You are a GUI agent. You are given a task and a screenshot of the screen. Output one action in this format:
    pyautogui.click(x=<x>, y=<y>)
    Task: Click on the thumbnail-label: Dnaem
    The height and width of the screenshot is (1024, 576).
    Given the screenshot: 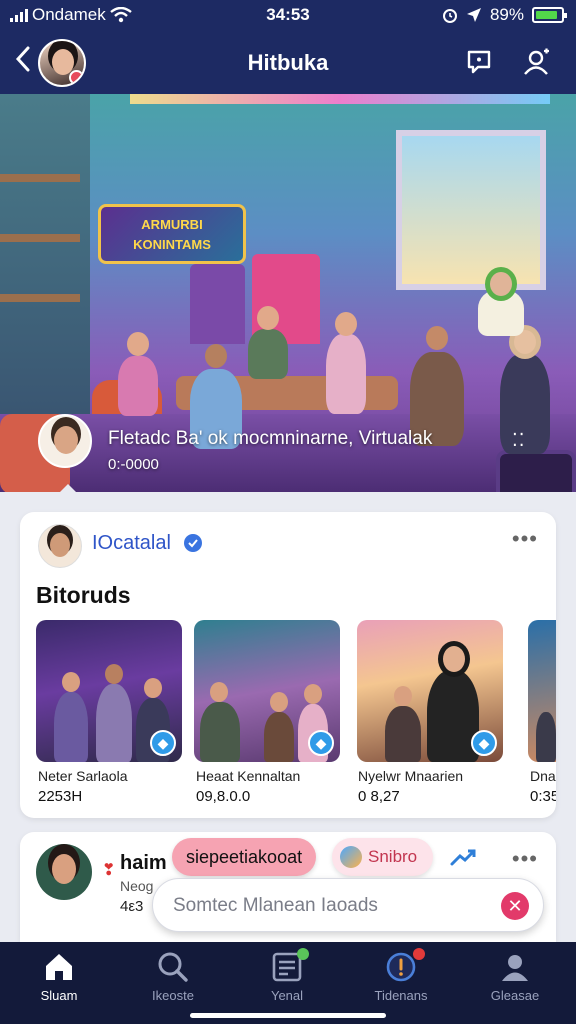 What is the action you would take?
    pyautogui.click(x=543, y=776)
    